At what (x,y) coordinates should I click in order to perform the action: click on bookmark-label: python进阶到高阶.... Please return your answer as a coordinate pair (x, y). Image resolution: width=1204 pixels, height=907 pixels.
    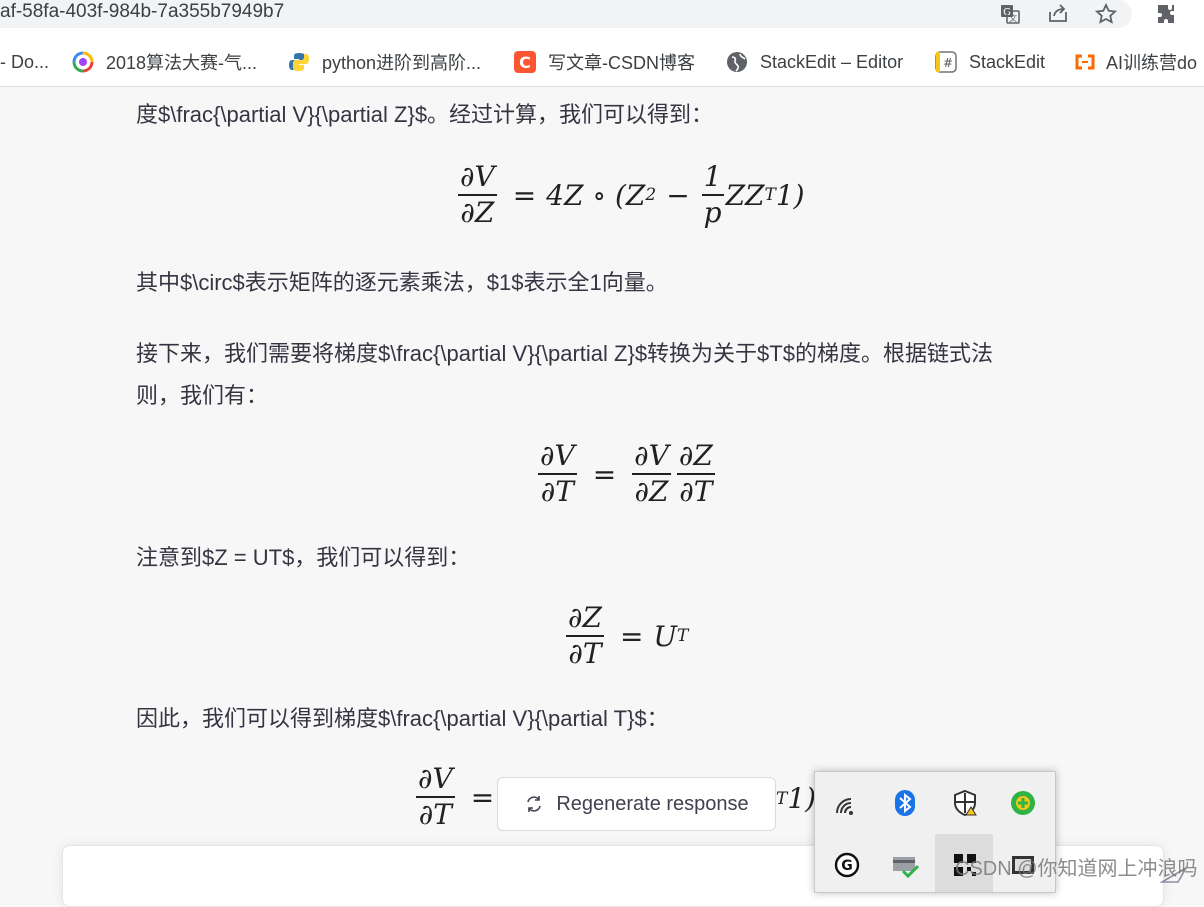
    Looking at the image, I should click on (402, 63).